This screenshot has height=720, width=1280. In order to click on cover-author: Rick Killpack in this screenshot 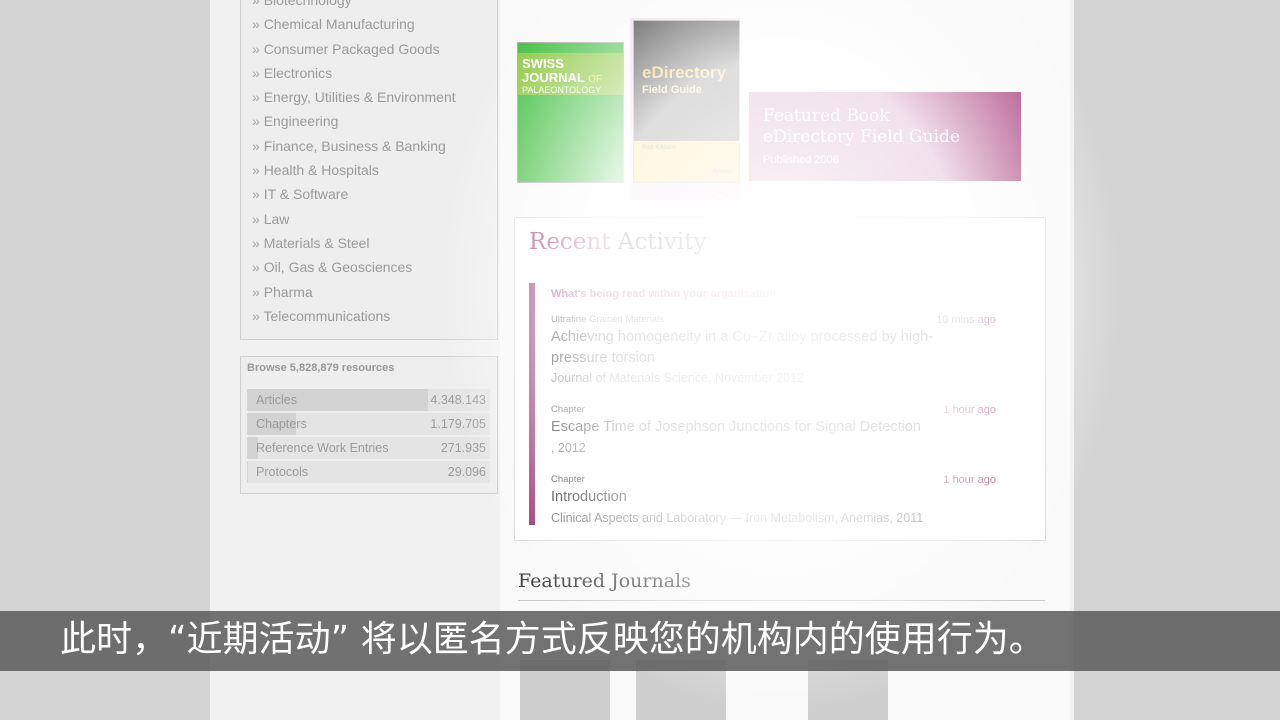, I will do `click(659, 148)`.